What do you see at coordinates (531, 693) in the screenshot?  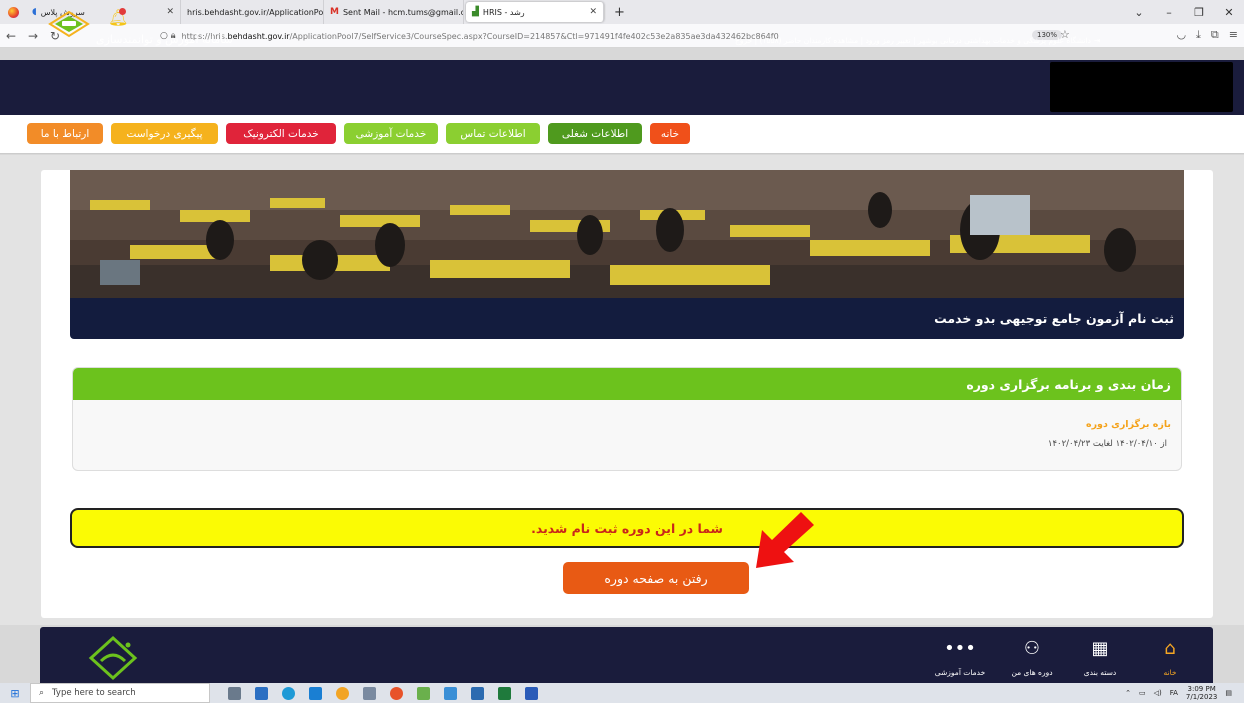 I see `word-icon` at bounding box center [531, 693].